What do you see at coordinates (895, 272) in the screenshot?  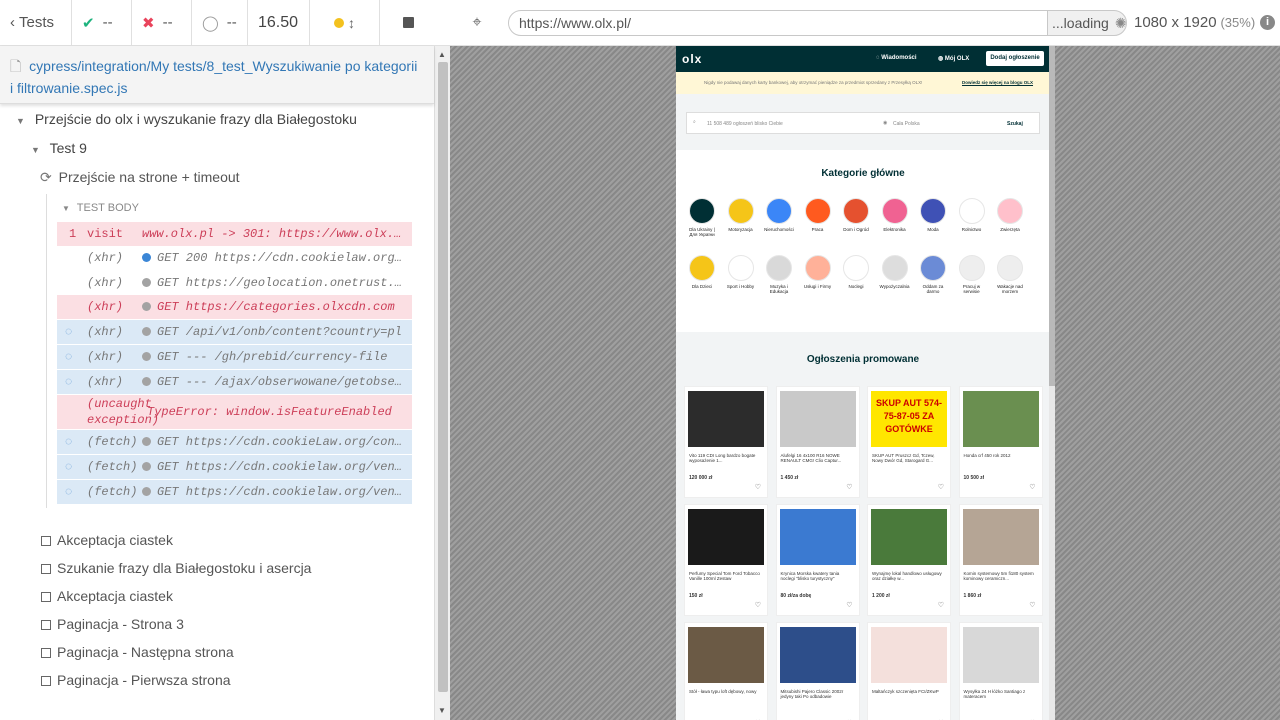 I see `category-item: Wypożyczalnia` at bounding box center [895, 272].